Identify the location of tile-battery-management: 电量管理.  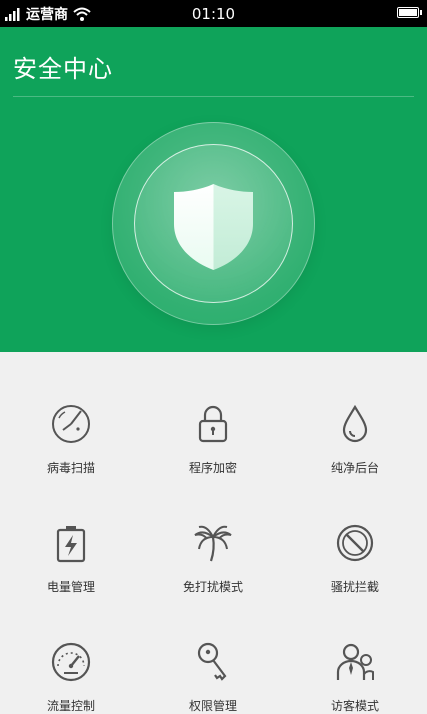
(71, 532).